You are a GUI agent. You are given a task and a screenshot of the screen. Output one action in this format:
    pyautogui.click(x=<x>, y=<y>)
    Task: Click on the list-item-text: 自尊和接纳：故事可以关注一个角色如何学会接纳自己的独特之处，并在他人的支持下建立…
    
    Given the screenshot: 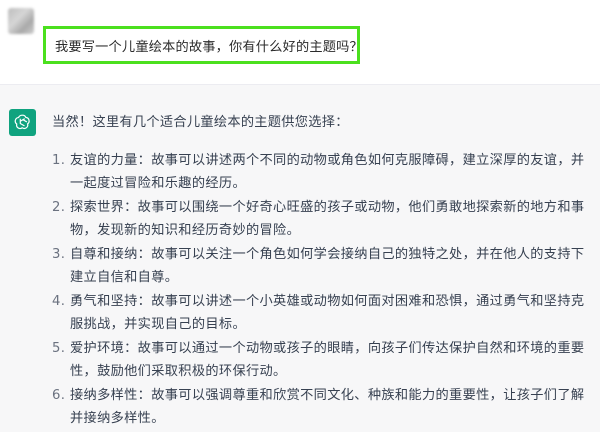 What is the action you would take?
    pyautogui.click(x=327, y=266)
    